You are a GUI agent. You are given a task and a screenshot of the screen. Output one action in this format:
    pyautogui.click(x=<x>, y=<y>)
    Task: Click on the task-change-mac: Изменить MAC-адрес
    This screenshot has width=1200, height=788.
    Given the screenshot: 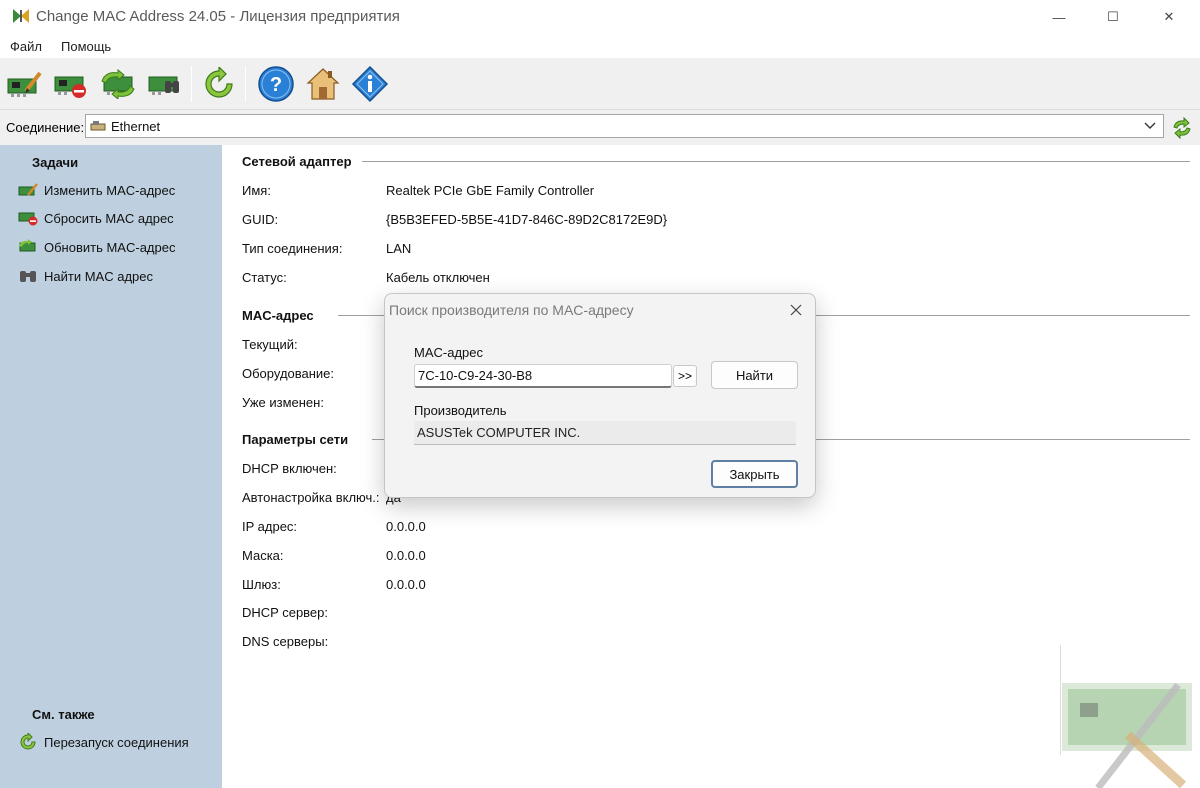 What is the action you would take?
    pyautogui.click(x=96, y=190)
    